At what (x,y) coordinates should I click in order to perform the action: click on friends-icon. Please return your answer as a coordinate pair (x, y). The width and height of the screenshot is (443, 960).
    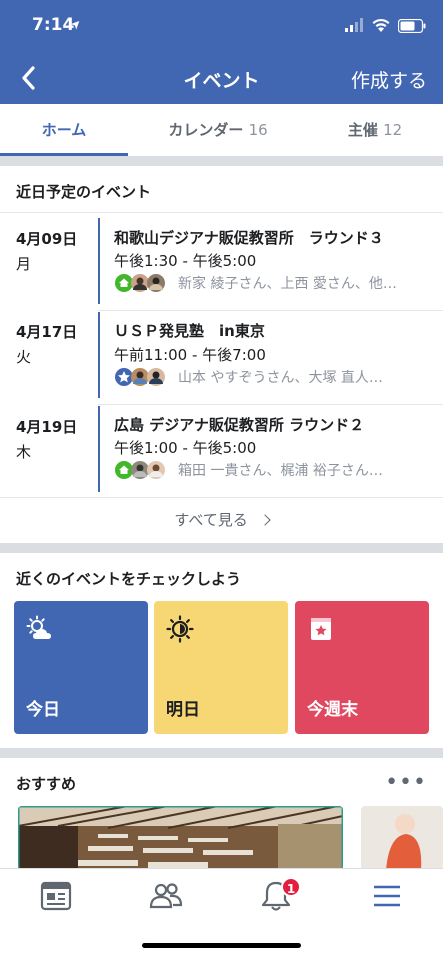
    Looking at the image, I should click on (166, 896).